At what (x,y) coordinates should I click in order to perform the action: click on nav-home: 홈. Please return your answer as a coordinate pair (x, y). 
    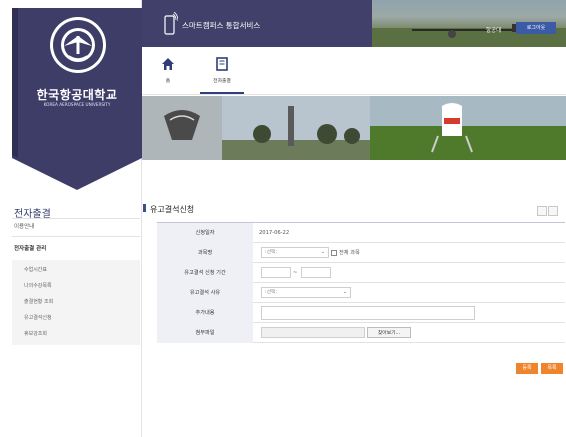
    Looking at the image, I should click on (168, 70).